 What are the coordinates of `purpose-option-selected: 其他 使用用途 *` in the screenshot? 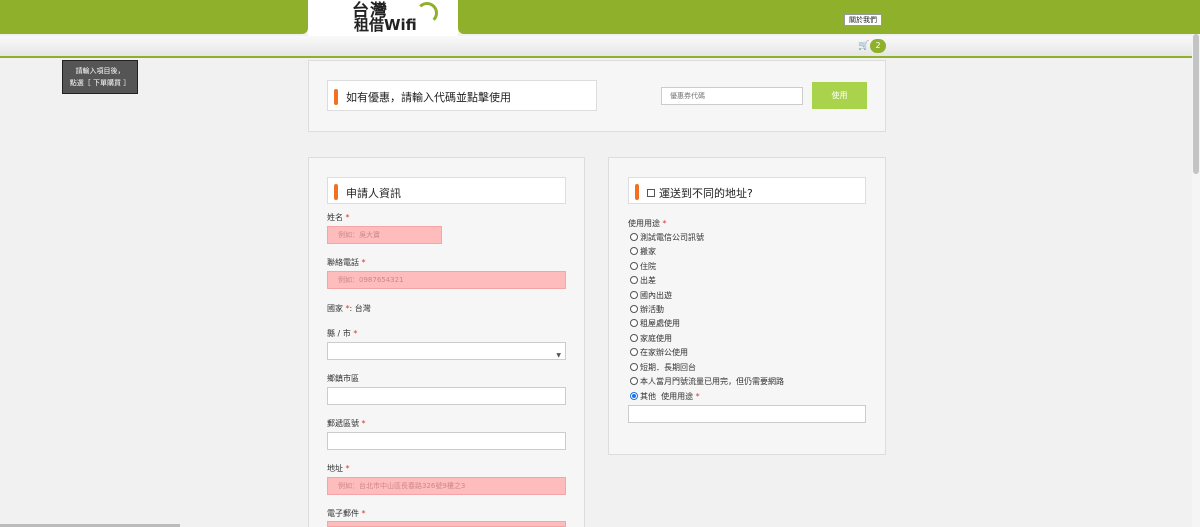 It's located at (665, 397).